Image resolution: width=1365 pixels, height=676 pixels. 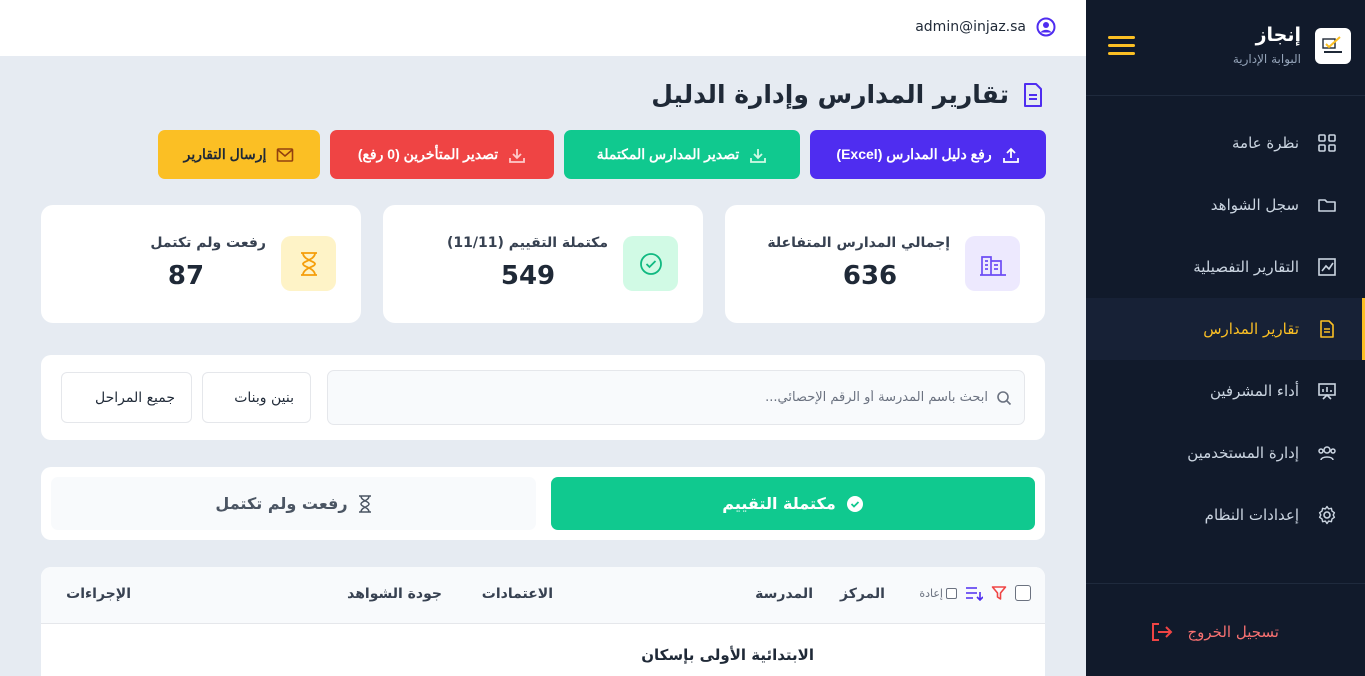 What do you see at coordinates (1162, 632) in the screenshot?
I see `logout-icon` at bounding box center [1162, 632].